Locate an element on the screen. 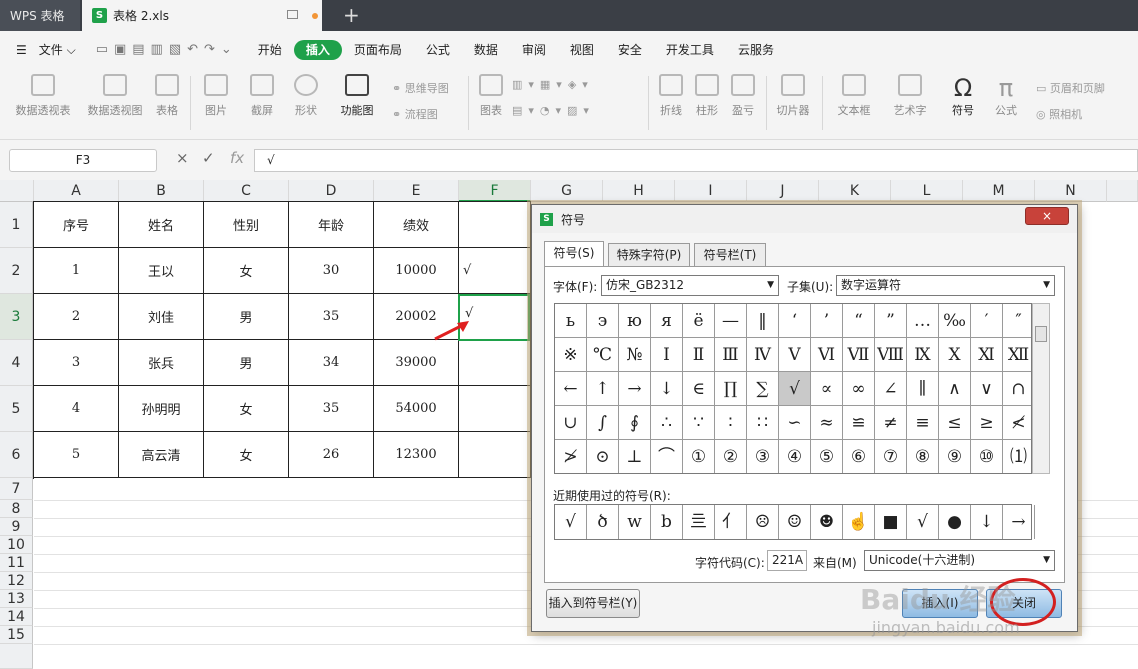 The width and height of the screenshot is (1138, 669). monitor-icon is located at coordinates (292, 14).